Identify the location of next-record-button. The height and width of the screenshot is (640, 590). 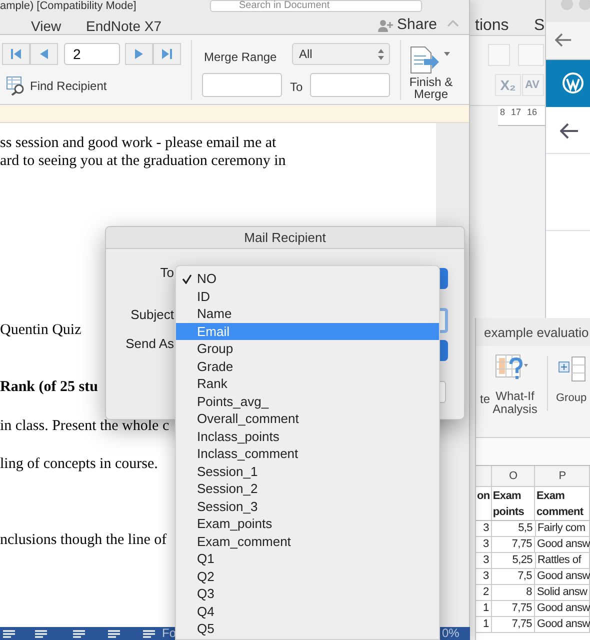
(139, 54).